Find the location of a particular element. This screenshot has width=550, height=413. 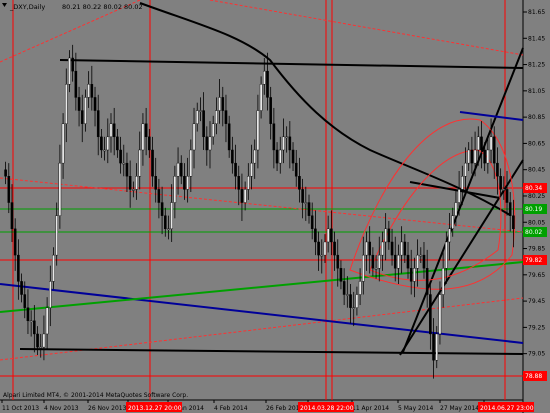

price-tag-label: 80.19 is located at coordinates (533, 209).